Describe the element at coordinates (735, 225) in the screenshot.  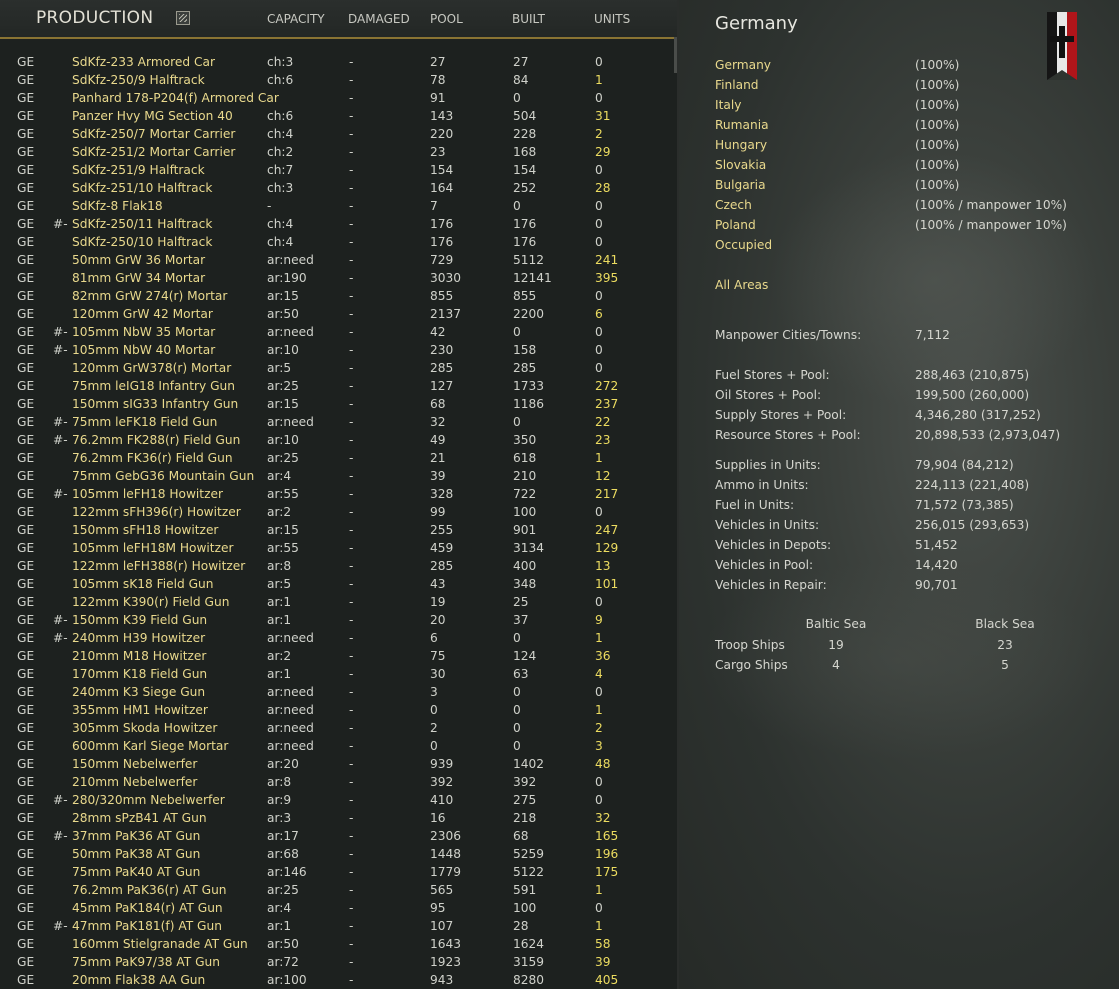
I see `area-link: Poland` at that location.